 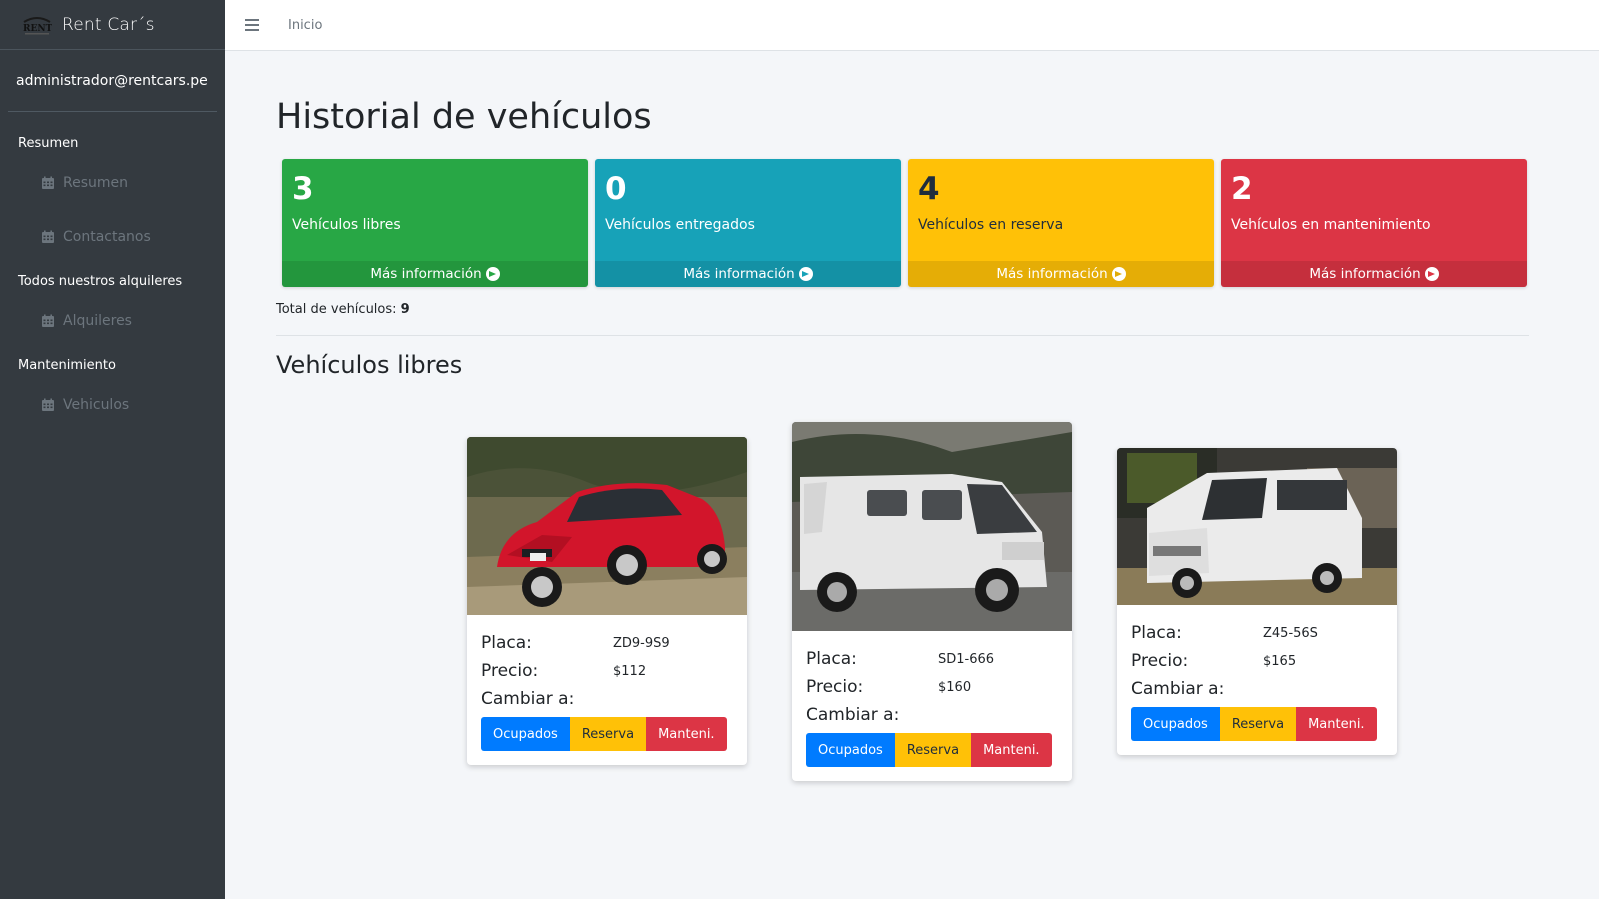 I want to click on price-value: $165, so click(x=1280, y=661).